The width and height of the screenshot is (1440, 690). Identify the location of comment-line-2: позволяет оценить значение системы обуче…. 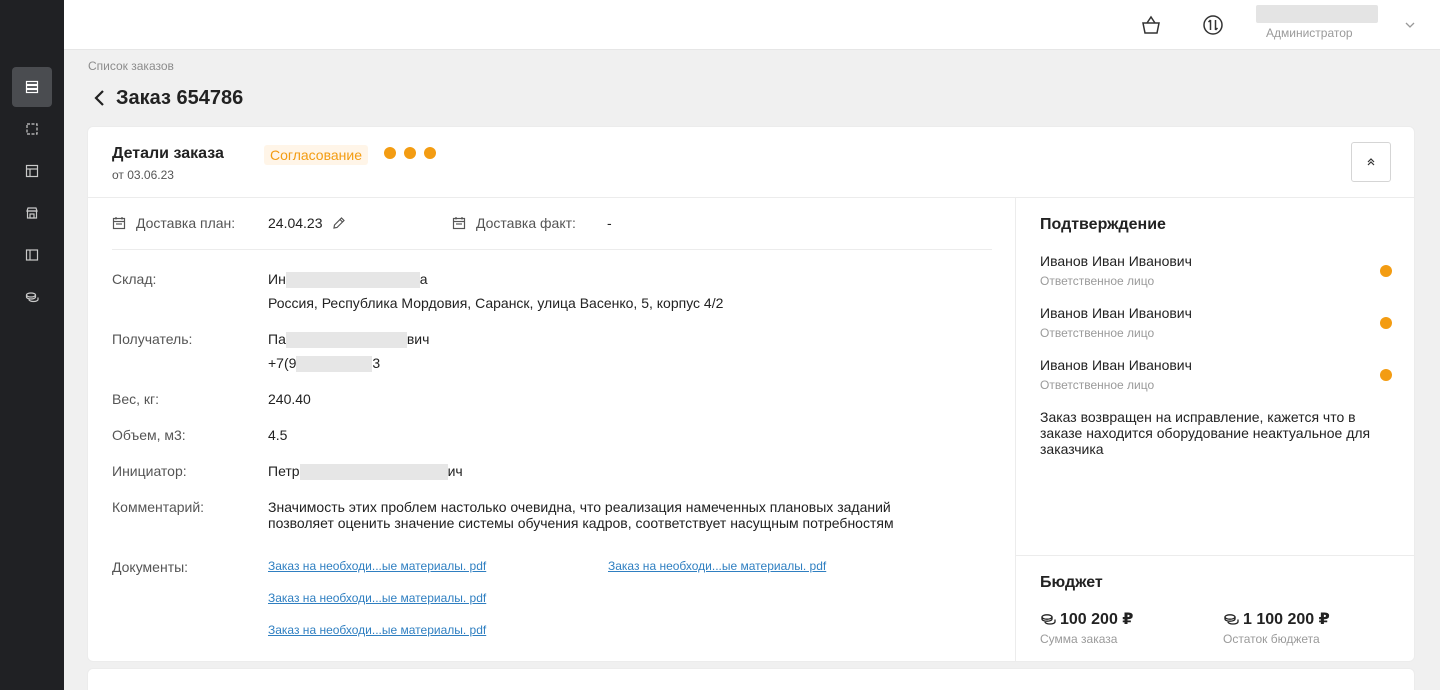
(581, 523).